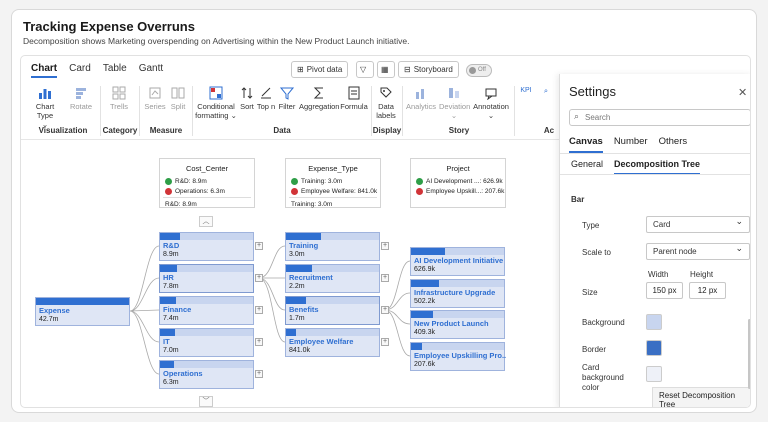 This screenshot has width=768, height=422. Describe the element at coordinates (311, 277) in the screenshot. I see `node-label: Recruitment` at that location.